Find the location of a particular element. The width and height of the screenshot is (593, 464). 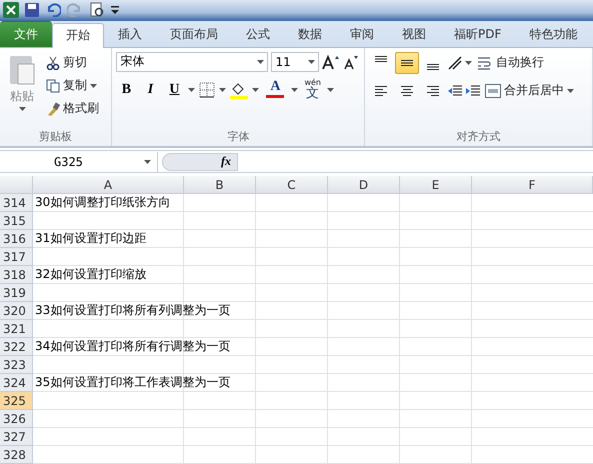

ribbon-tab: 页面布局 is located at coordinates (194, 34).